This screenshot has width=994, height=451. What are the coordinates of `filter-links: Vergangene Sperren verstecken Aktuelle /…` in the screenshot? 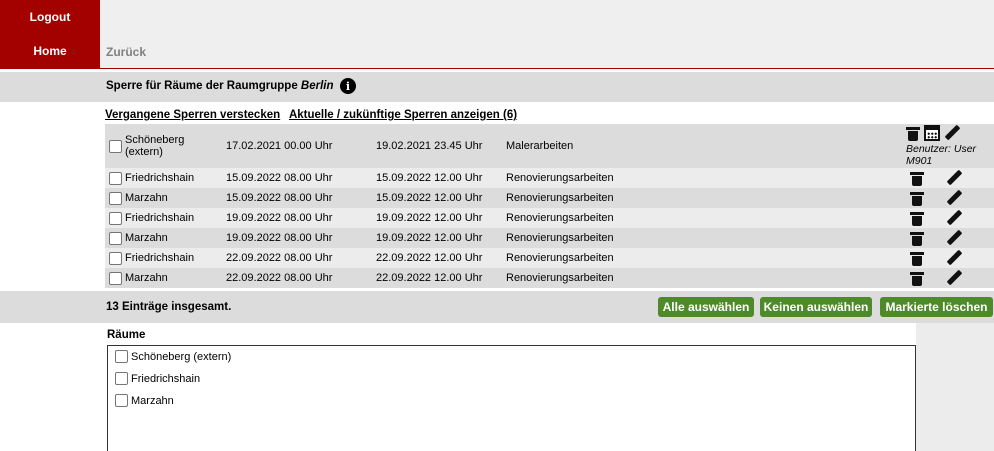 It's located at (314, 115).